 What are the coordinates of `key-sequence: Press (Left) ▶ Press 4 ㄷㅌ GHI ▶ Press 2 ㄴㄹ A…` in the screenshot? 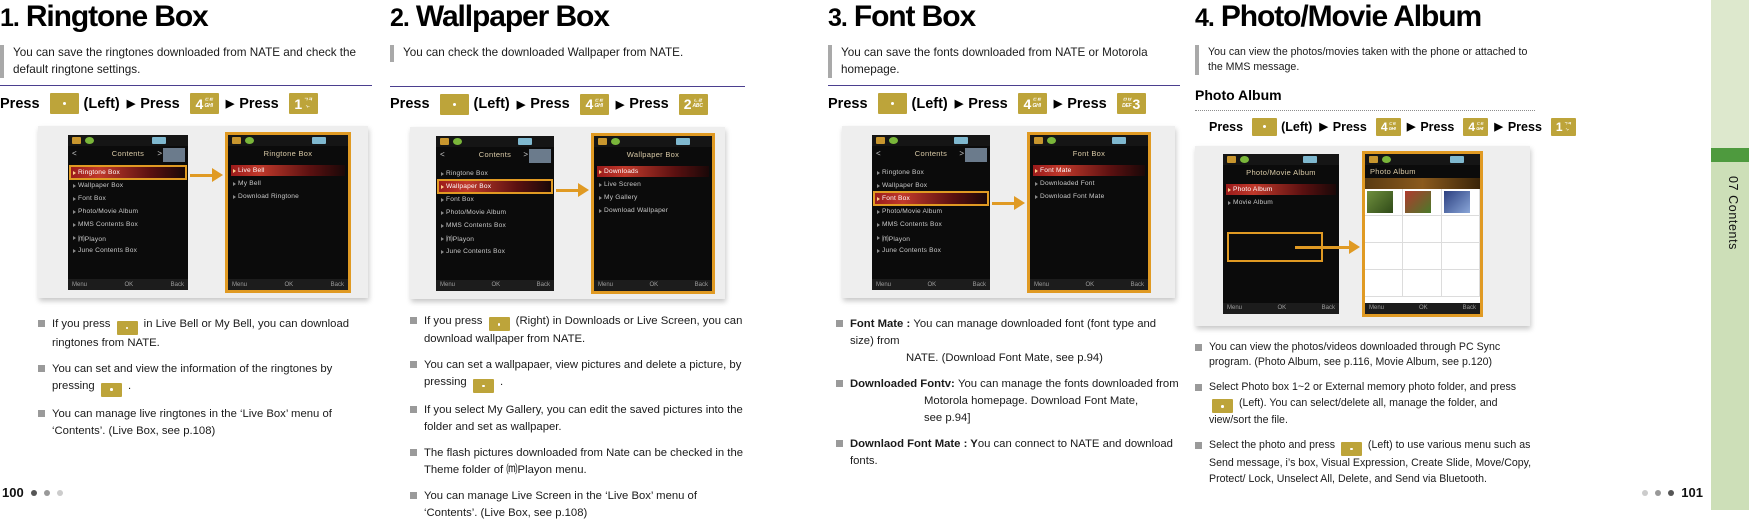 It's located at (567, 104).